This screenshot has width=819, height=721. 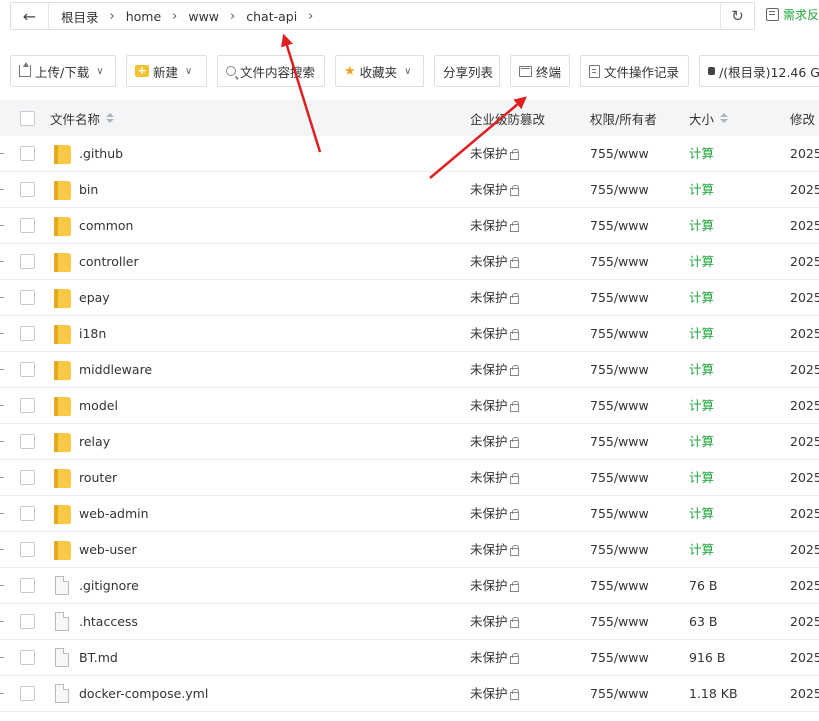 What do you see at coordinates (409, 406) in the screenshot?
I see `table-row: model 未保护 755/www 计算 2025` at bounding box center [409, 406].